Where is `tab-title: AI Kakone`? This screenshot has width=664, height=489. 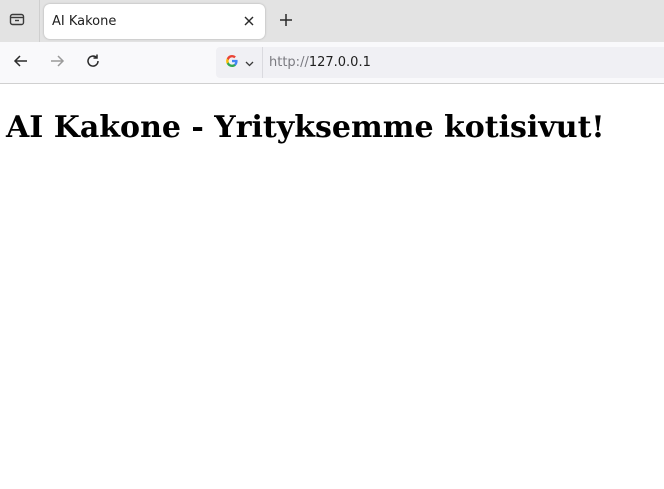 tab-title: AI Kakone is located at coordinates (84, 21).